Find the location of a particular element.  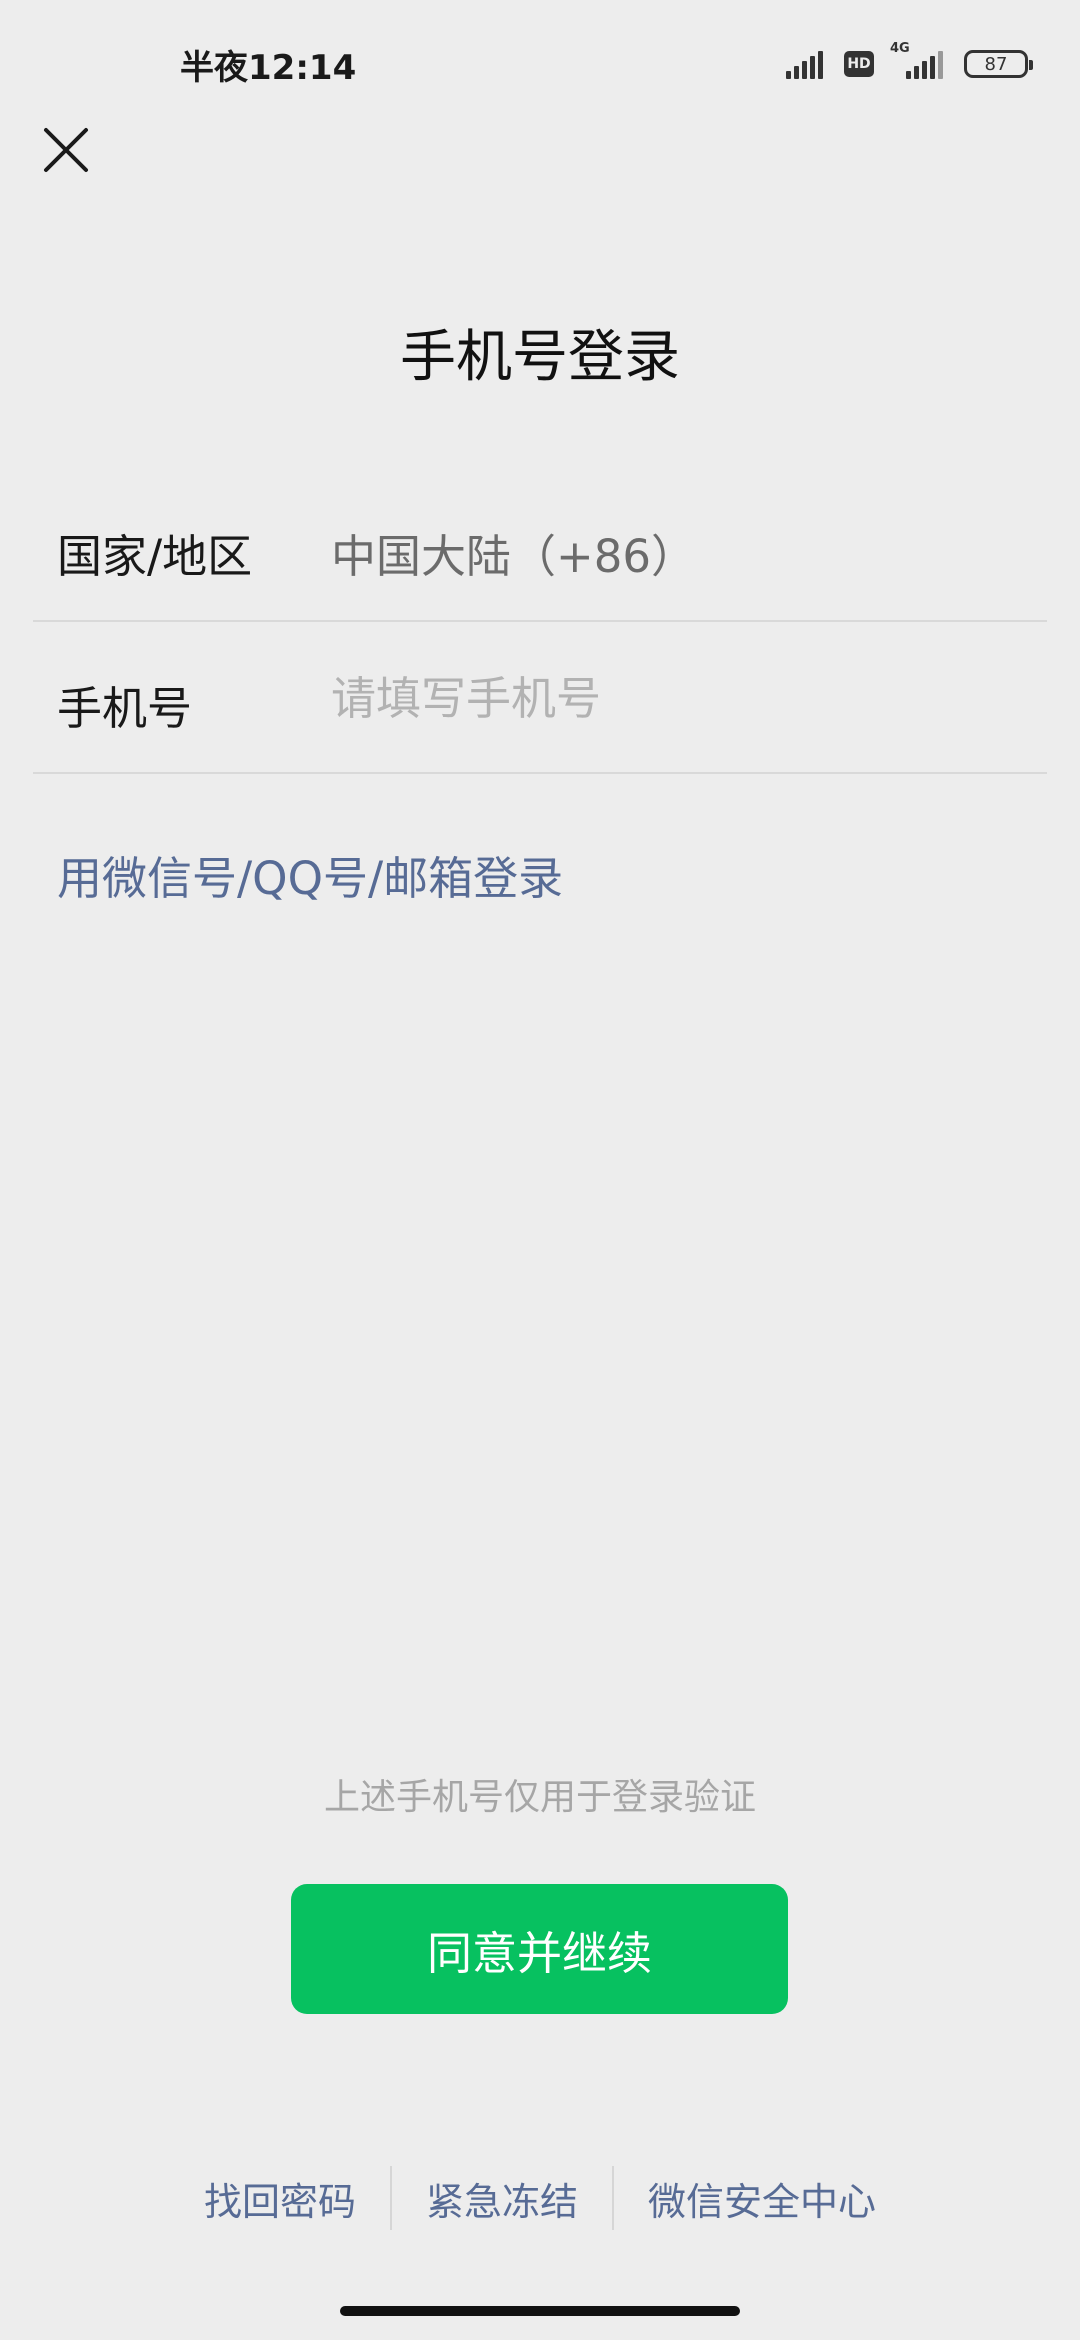

country-region-label: 国家/地区 is located at coordinates (155, 556).